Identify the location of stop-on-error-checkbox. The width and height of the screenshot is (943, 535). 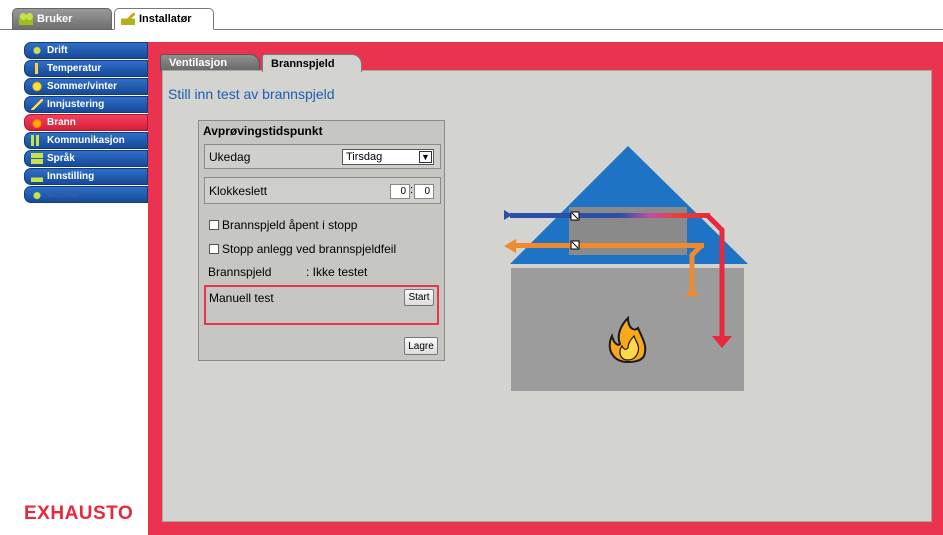
(214, 249).